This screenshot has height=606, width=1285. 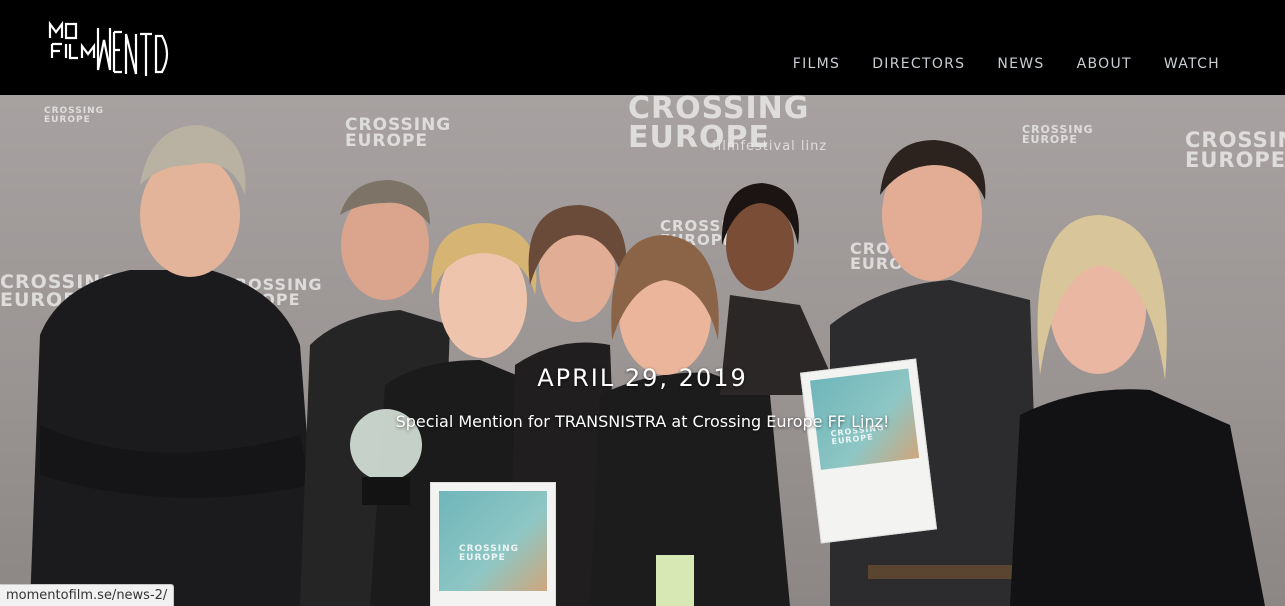 I want to click on nav-about: ABOUT, so click(x=1104, y=64).